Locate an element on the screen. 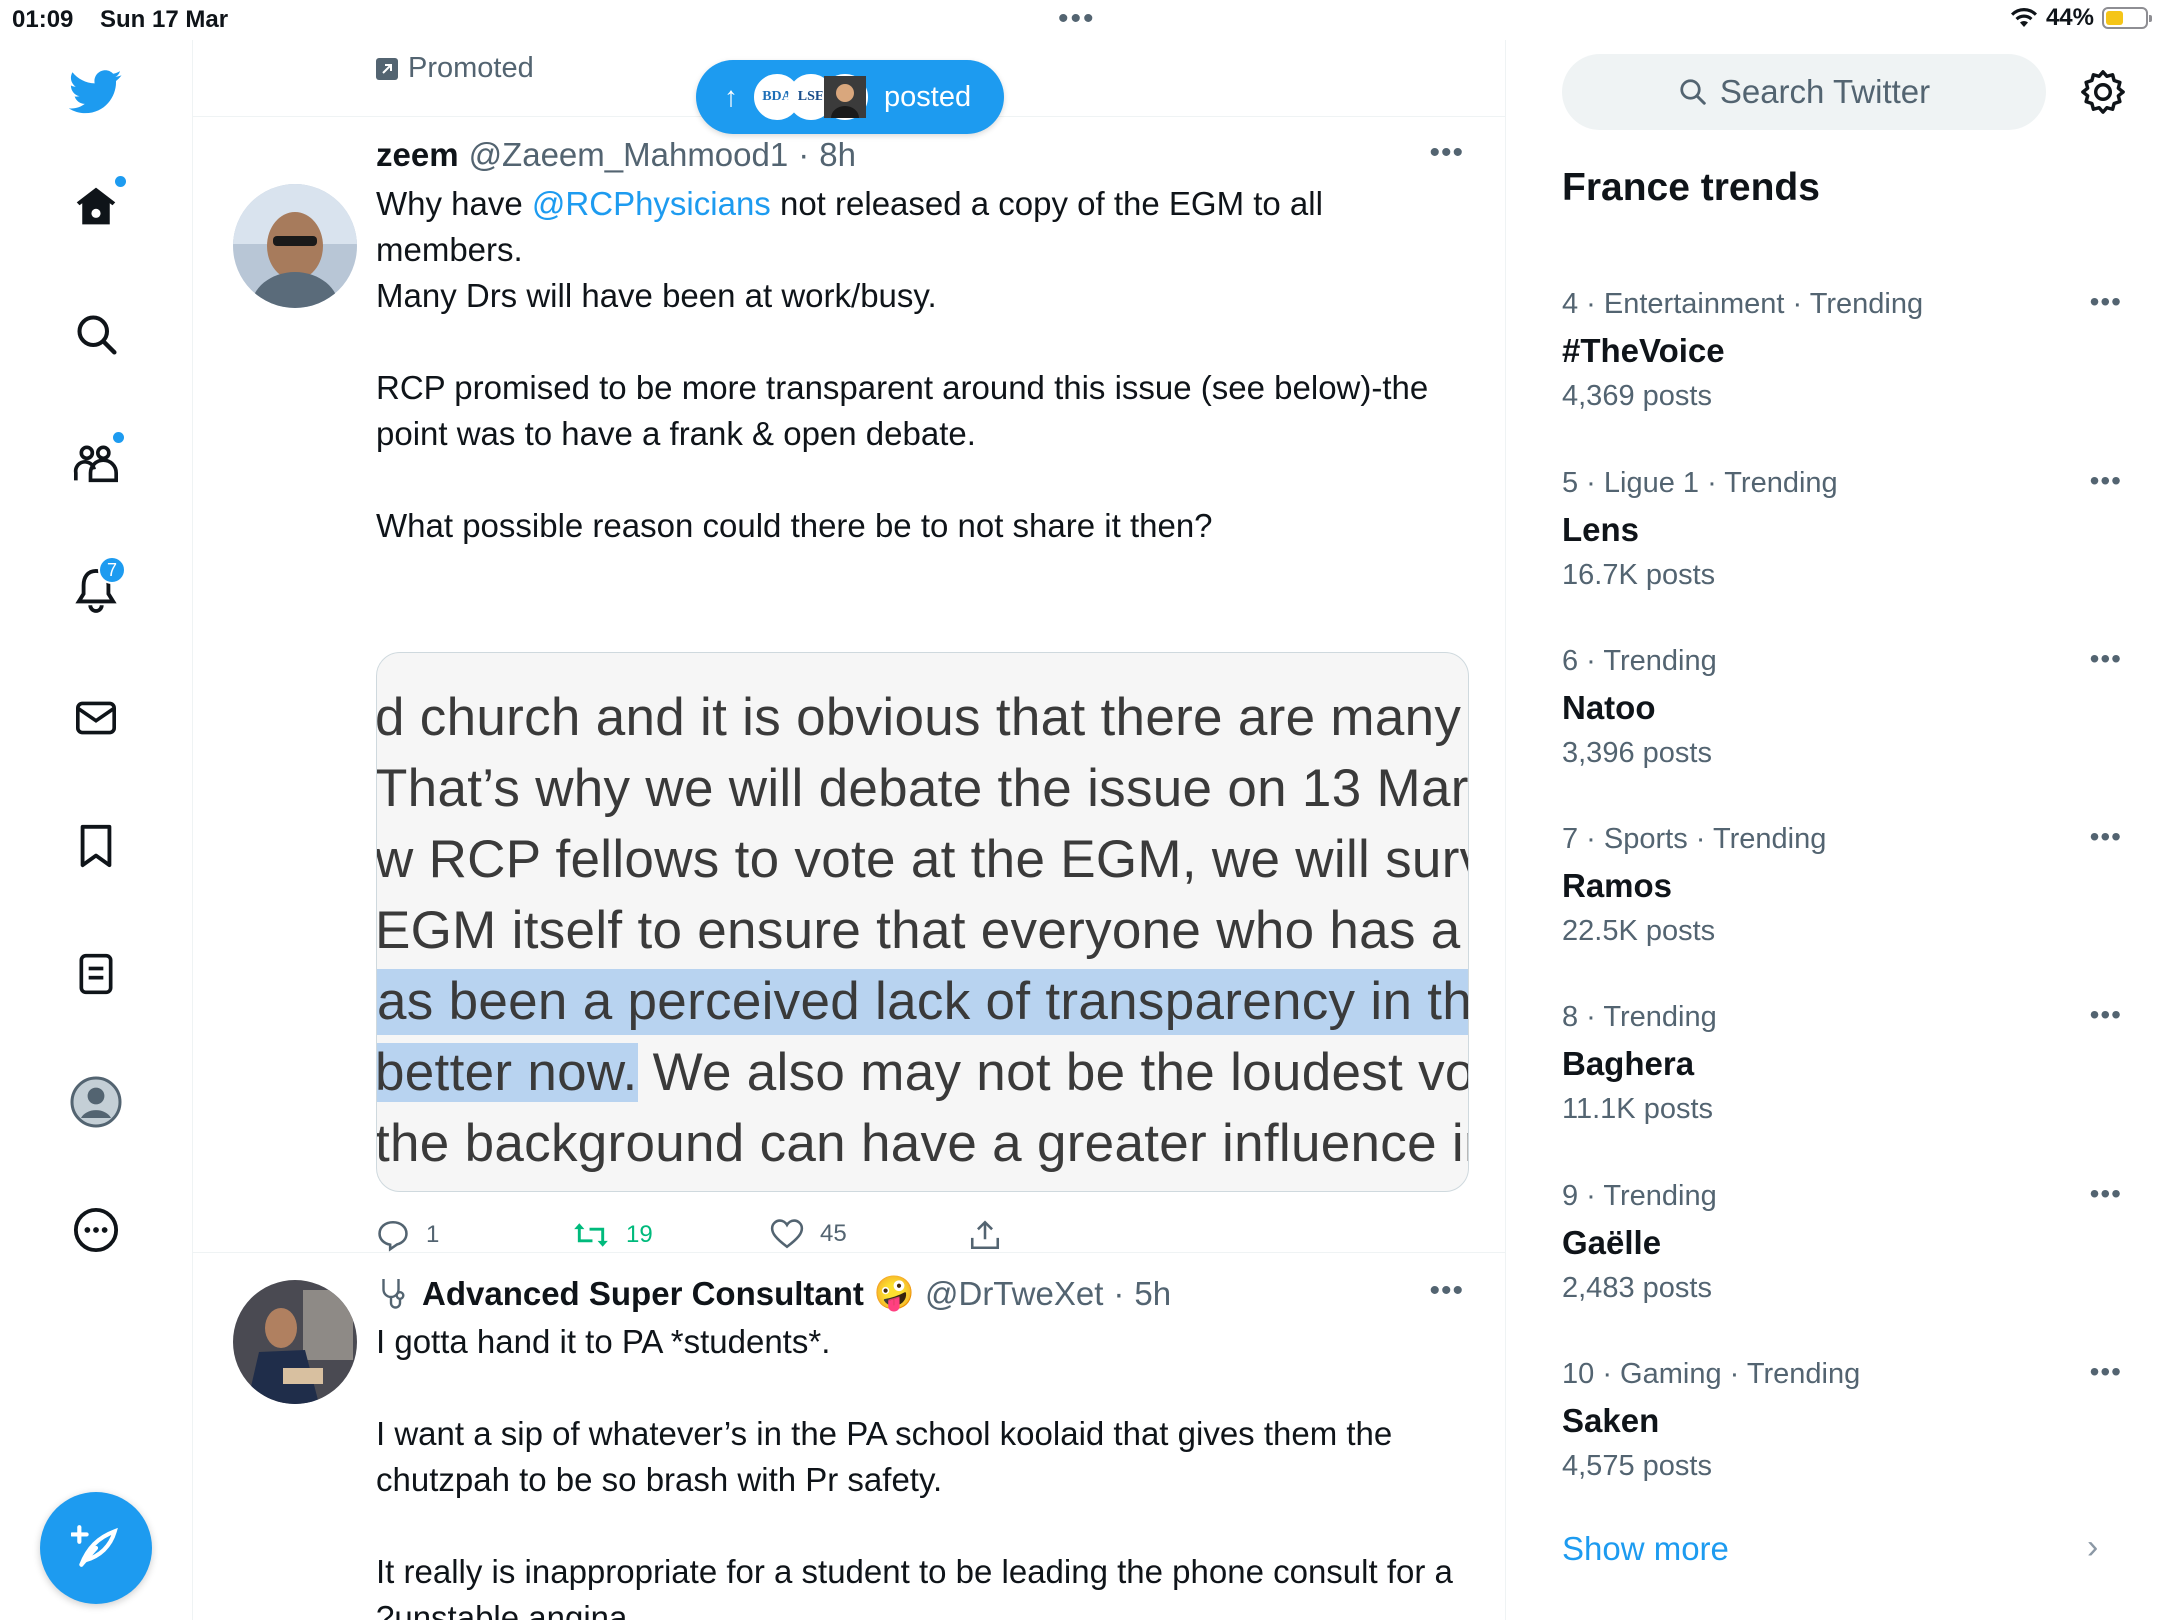 The height and width of the screenshot is (1620, 2160). promoted-label: Promoted is located at coordinates (455, 68).